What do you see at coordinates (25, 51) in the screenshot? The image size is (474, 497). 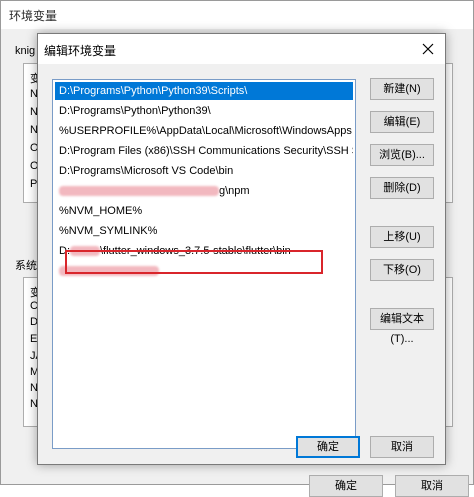 I see `user-variables-label: knig` at bounding box center [25, 51].